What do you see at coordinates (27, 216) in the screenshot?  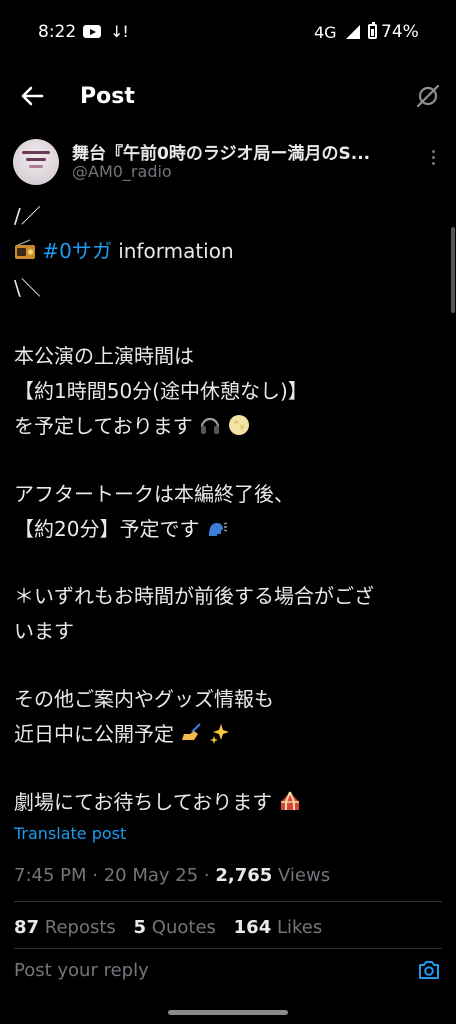 I see `post-line: /／` at bounding box center [27, 216].